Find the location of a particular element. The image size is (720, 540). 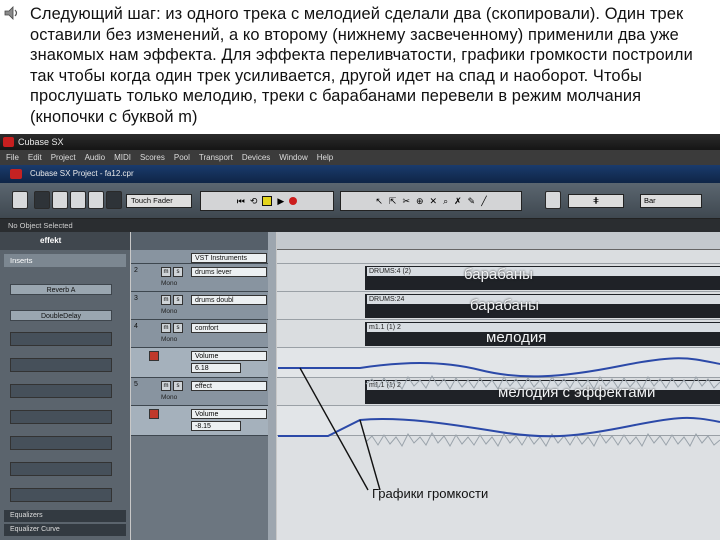

label-drums-2: барабаны is located at coordinates (504, 305).